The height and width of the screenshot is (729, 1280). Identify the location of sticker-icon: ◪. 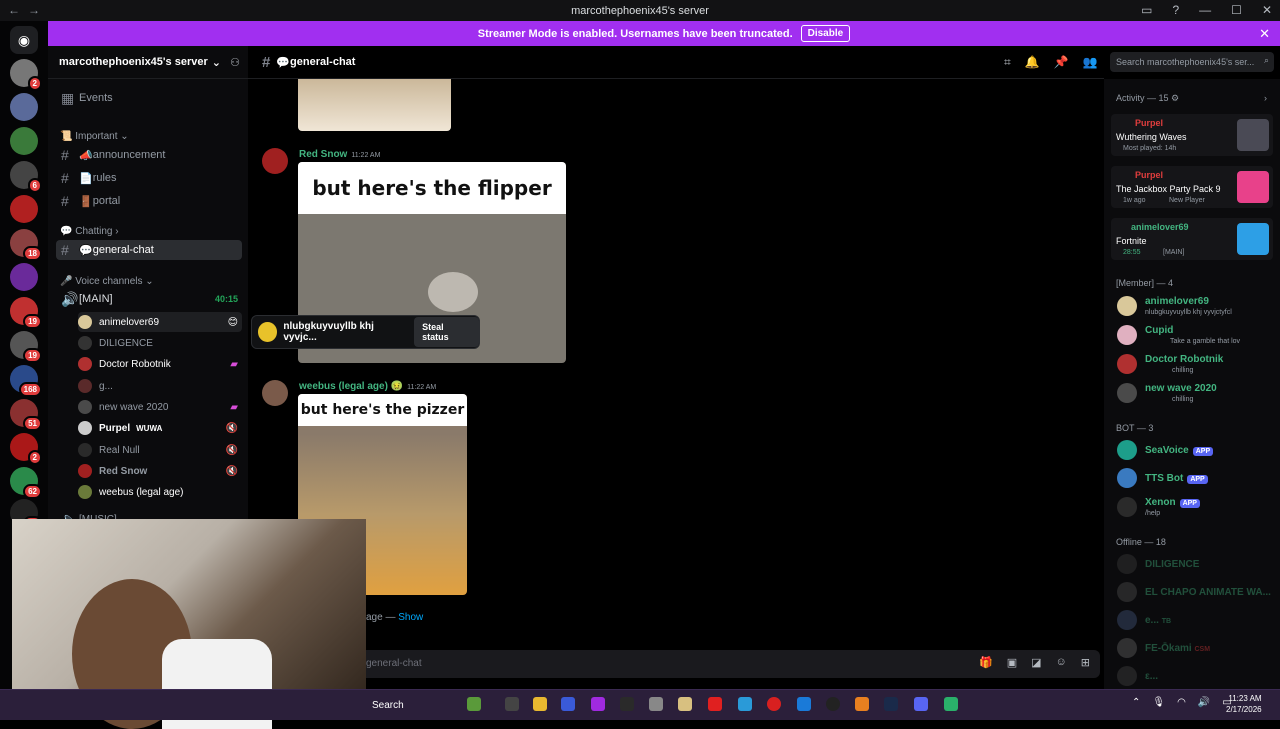
(1036, 662).